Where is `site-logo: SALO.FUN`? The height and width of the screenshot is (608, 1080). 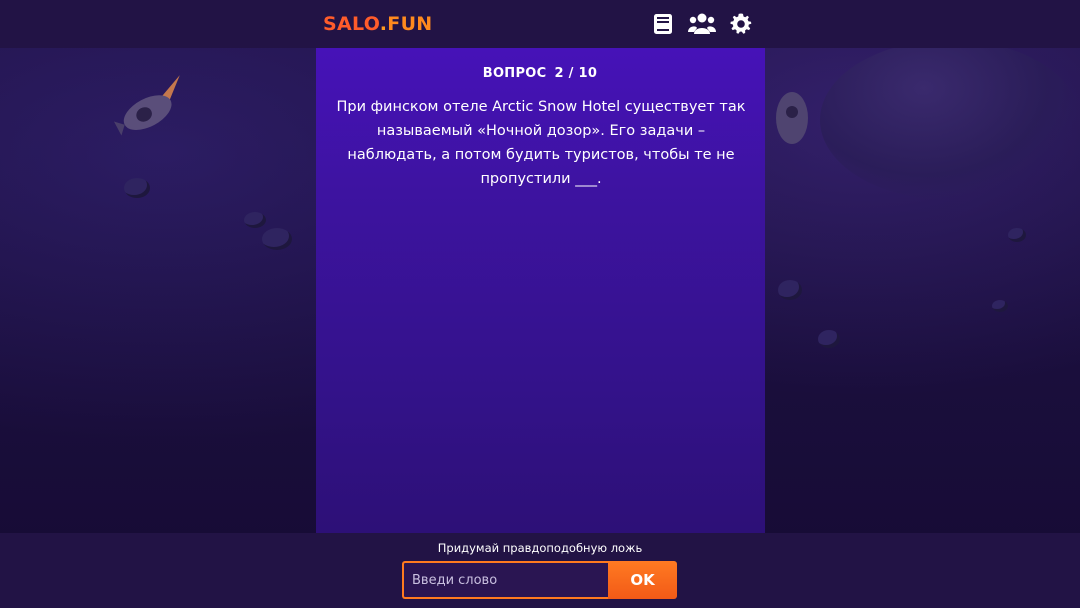
site-logo: SALO.FUN is located at coordinates (378, 24).